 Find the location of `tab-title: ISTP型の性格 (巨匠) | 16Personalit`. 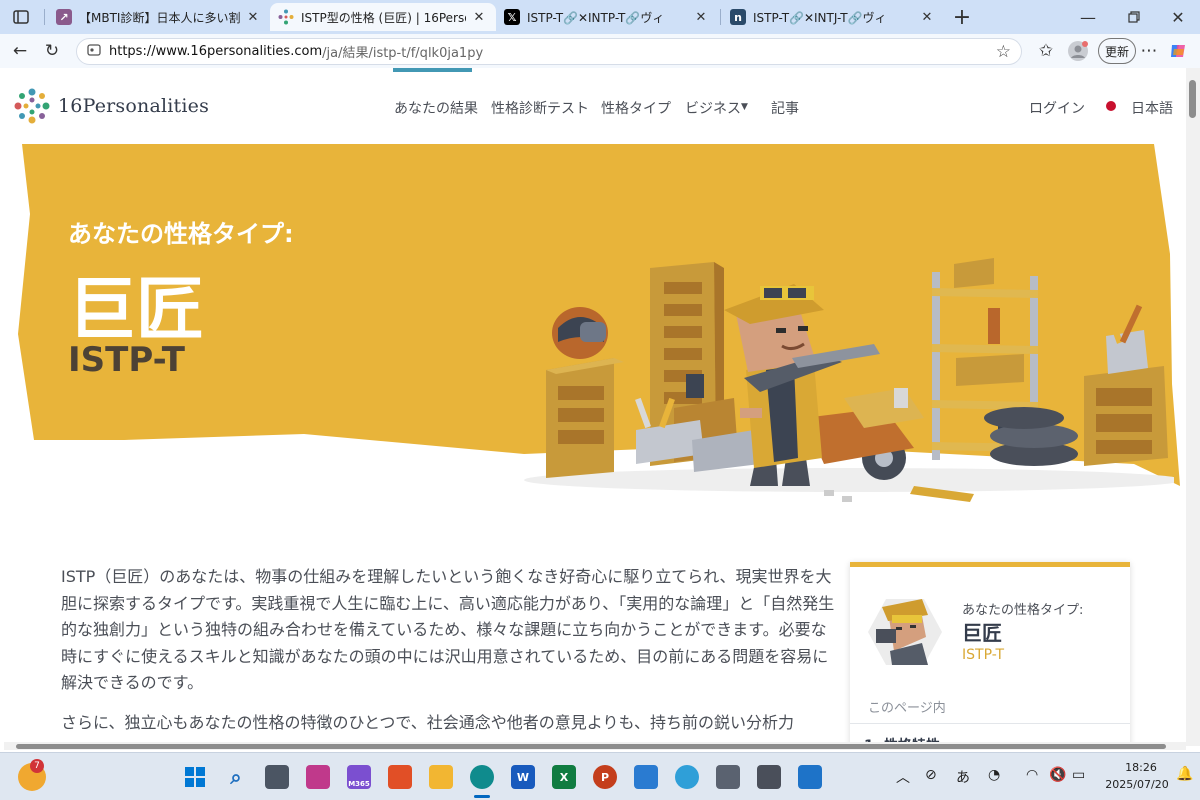

tab-title: ISTP型の性格 (巨匠) | 16Personalit is located at coordinates (383, 17).